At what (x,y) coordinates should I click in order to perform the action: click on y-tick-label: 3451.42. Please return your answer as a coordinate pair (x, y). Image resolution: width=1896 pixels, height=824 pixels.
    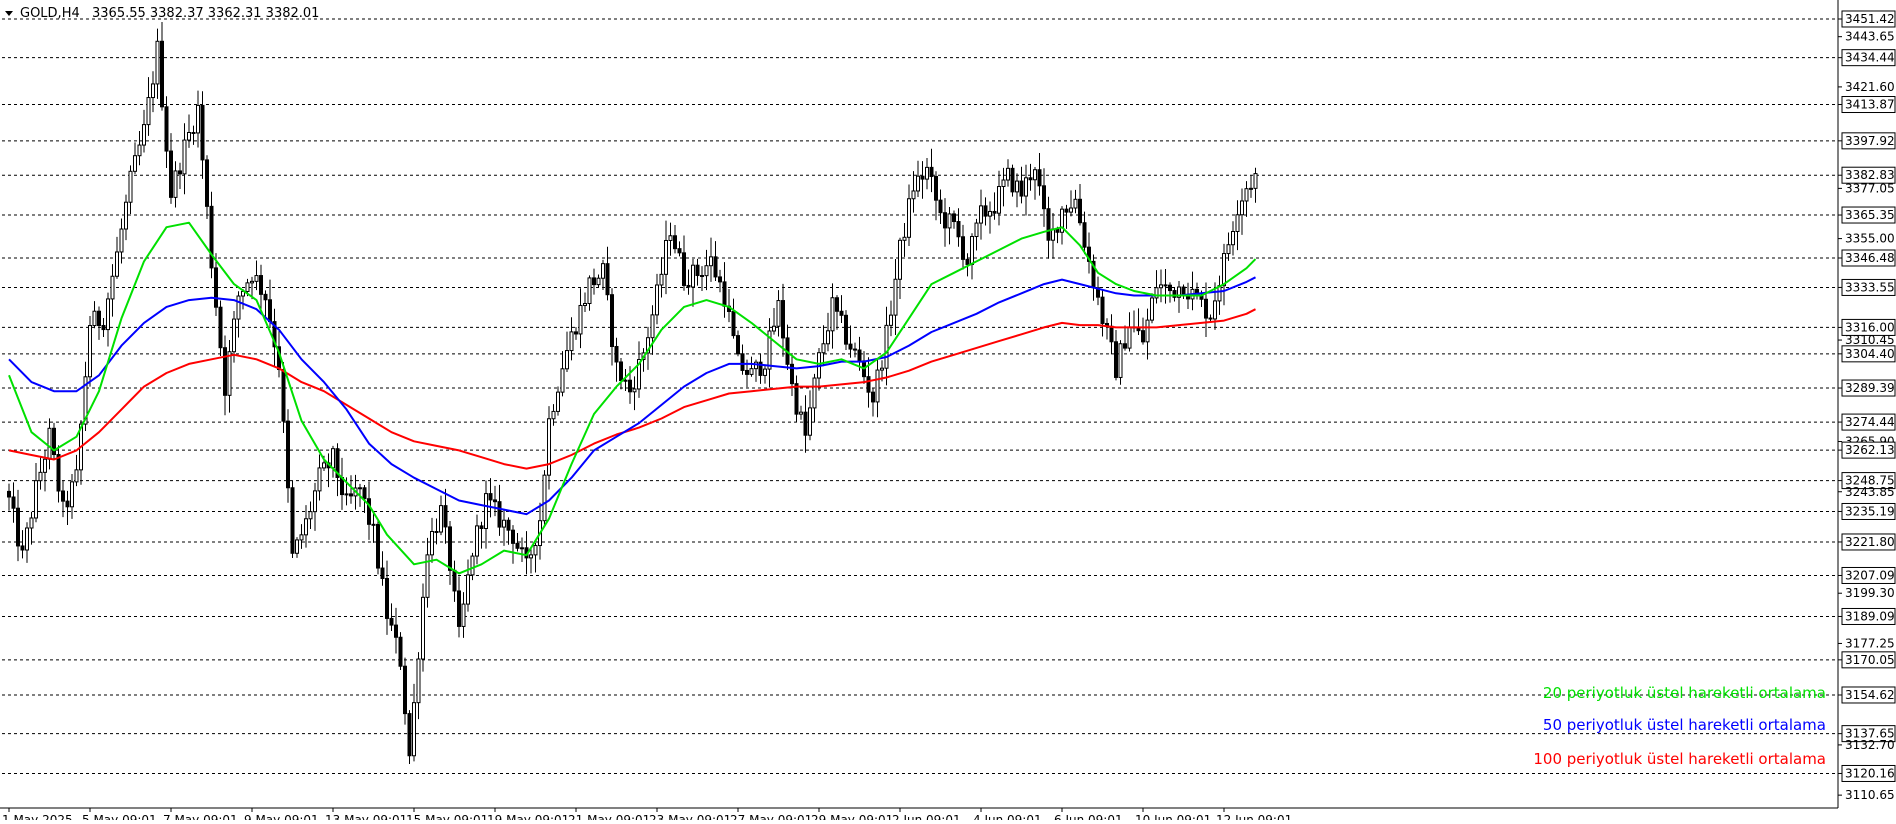
    Looking at the image, I should click on (1870, 19).